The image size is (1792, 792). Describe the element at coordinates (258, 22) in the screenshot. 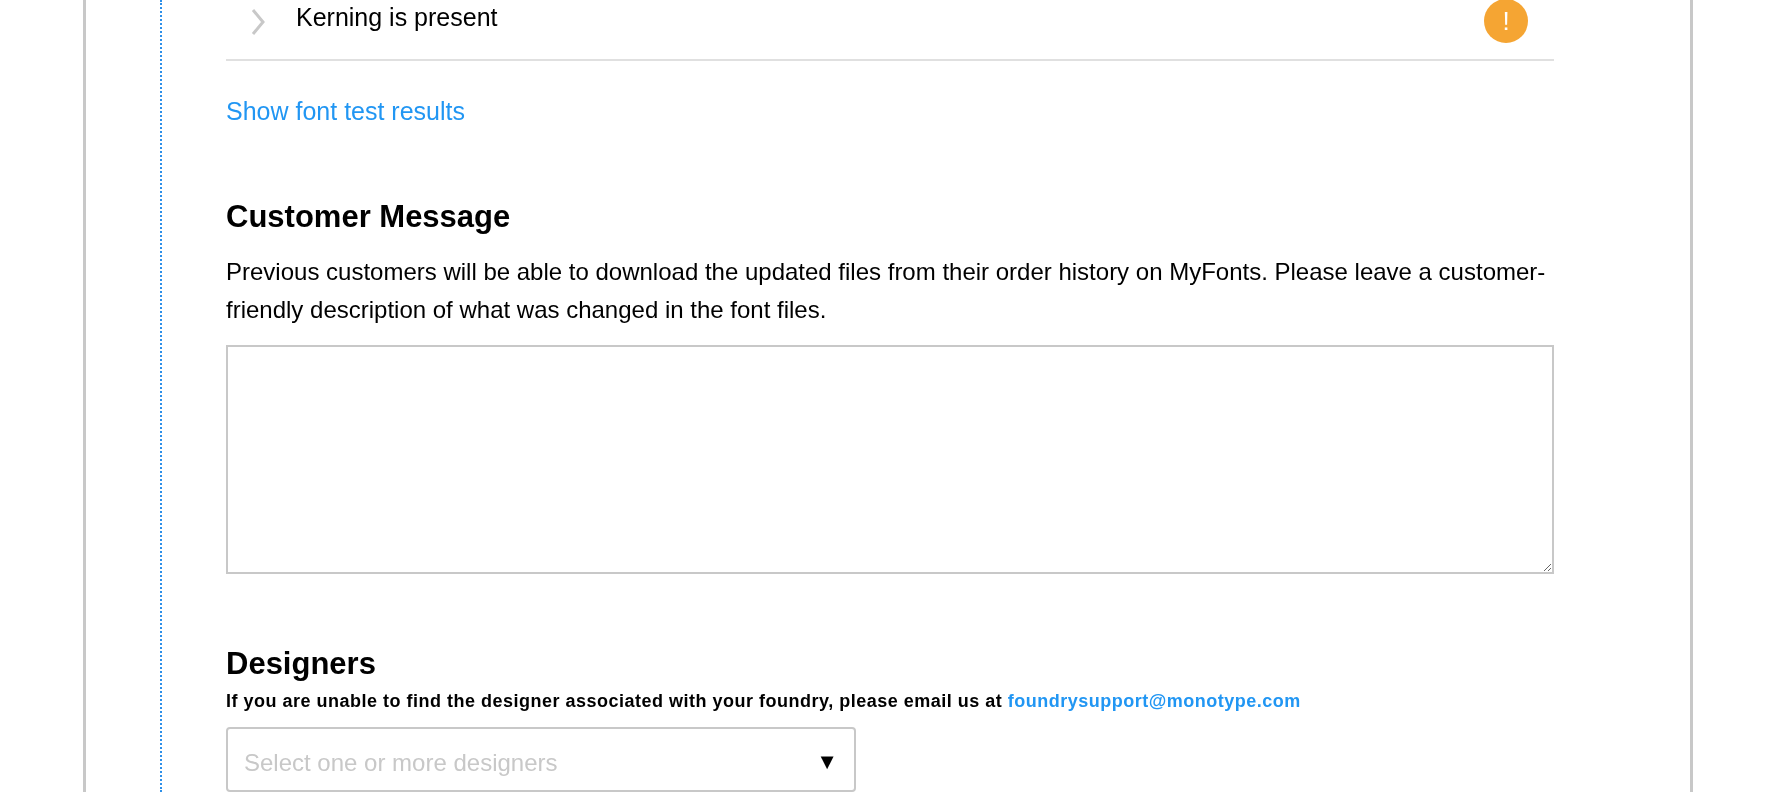

I see `chevron-right-icon` at that location.